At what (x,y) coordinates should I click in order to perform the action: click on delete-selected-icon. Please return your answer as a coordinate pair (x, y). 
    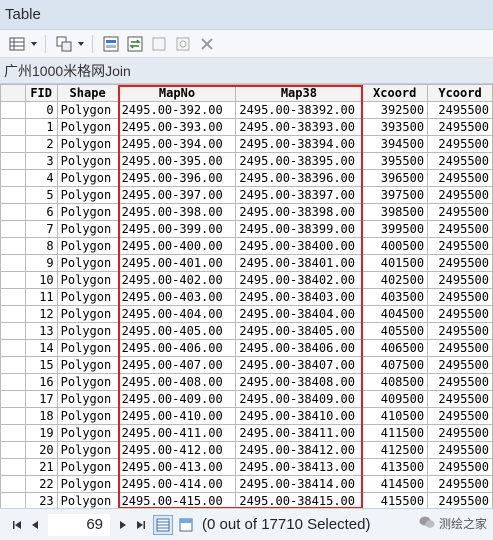
    Looking at the image, I should click on (207, 44).